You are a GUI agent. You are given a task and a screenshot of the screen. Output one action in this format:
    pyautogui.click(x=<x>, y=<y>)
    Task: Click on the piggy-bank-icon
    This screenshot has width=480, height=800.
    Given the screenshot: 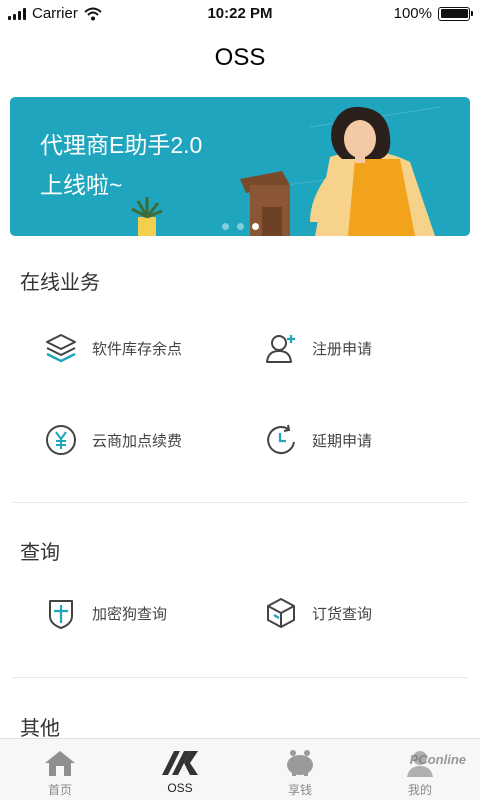 What is the action you would take?
    pyautogui.click(x=300, y=763)
    